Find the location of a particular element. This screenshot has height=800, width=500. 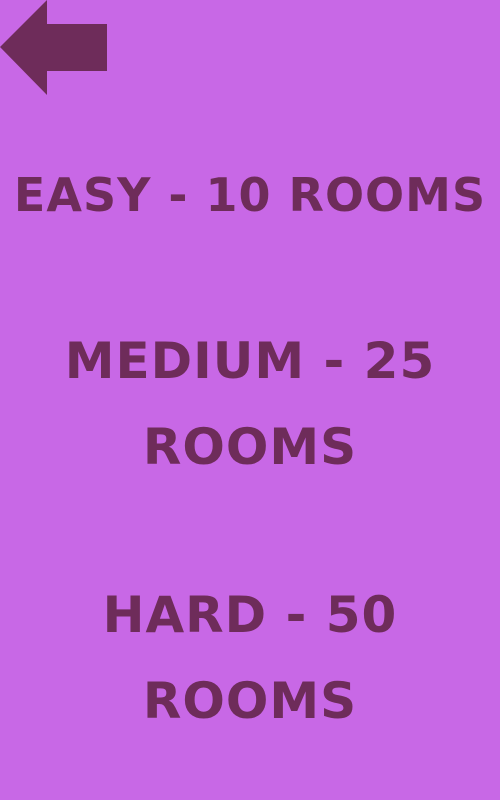

easy-option-label: EASY - 10 ROOMS is located at coordinates (250, 195).